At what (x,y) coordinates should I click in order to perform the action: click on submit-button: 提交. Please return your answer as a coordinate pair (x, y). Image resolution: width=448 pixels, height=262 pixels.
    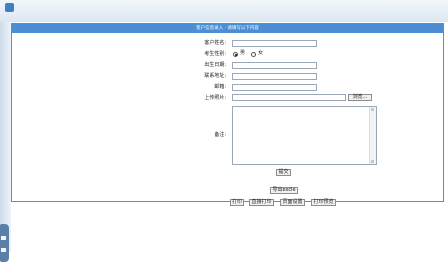
    Looking at the image, I should click on (283, 172).